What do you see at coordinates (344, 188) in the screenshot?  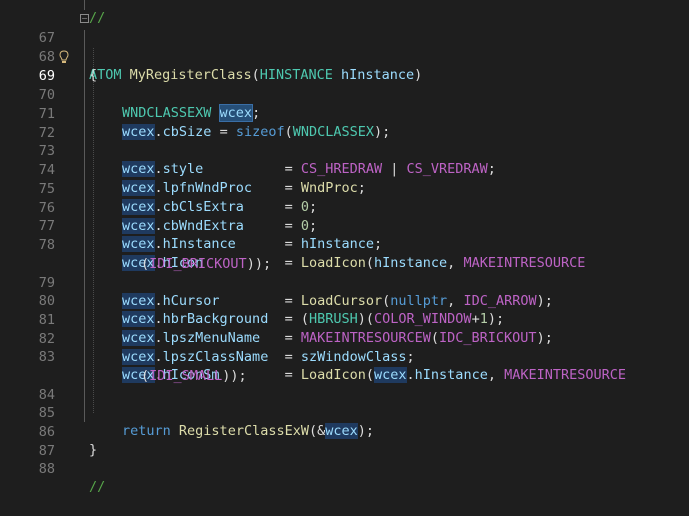 I see `code-line-75: 75 wcex.cbClsExtra = 0;` at bounding box center [344, 188].